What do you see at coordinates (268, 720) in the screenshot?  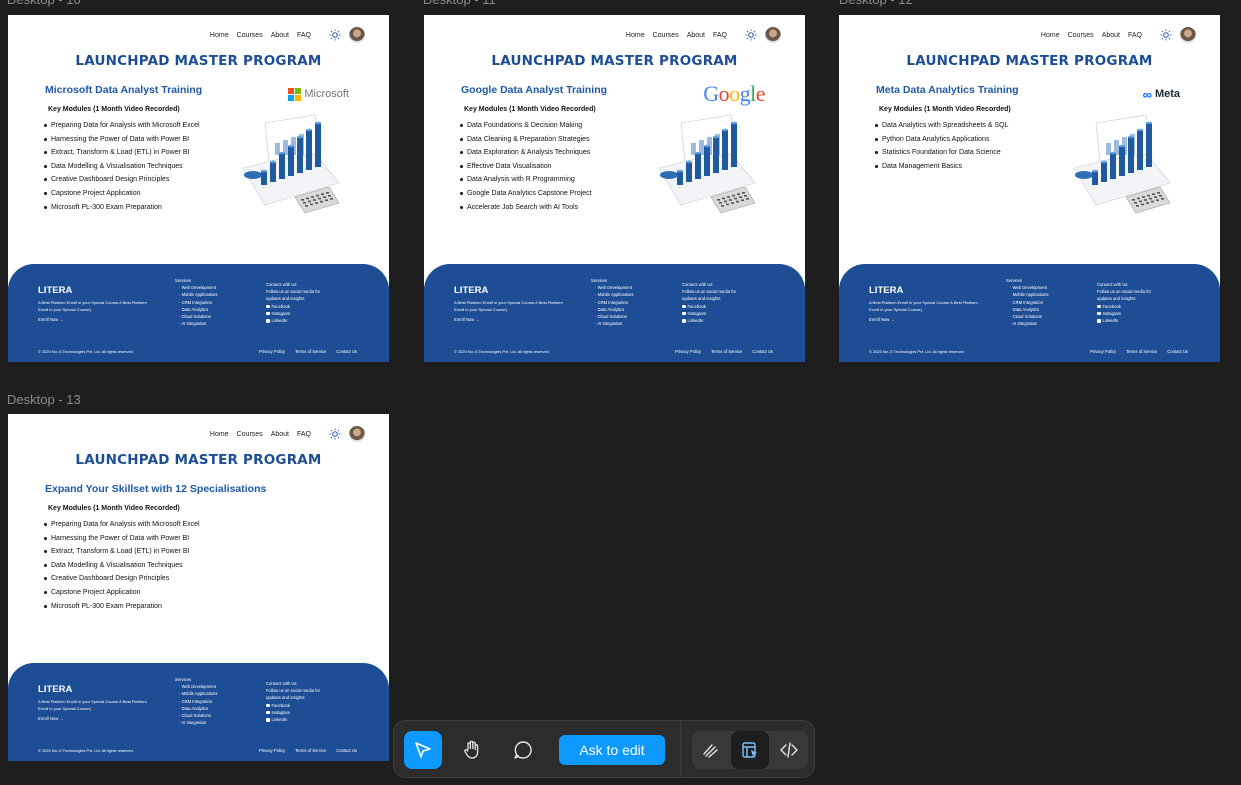 I see `linkedin-icon` at bounding box center [268, 720].